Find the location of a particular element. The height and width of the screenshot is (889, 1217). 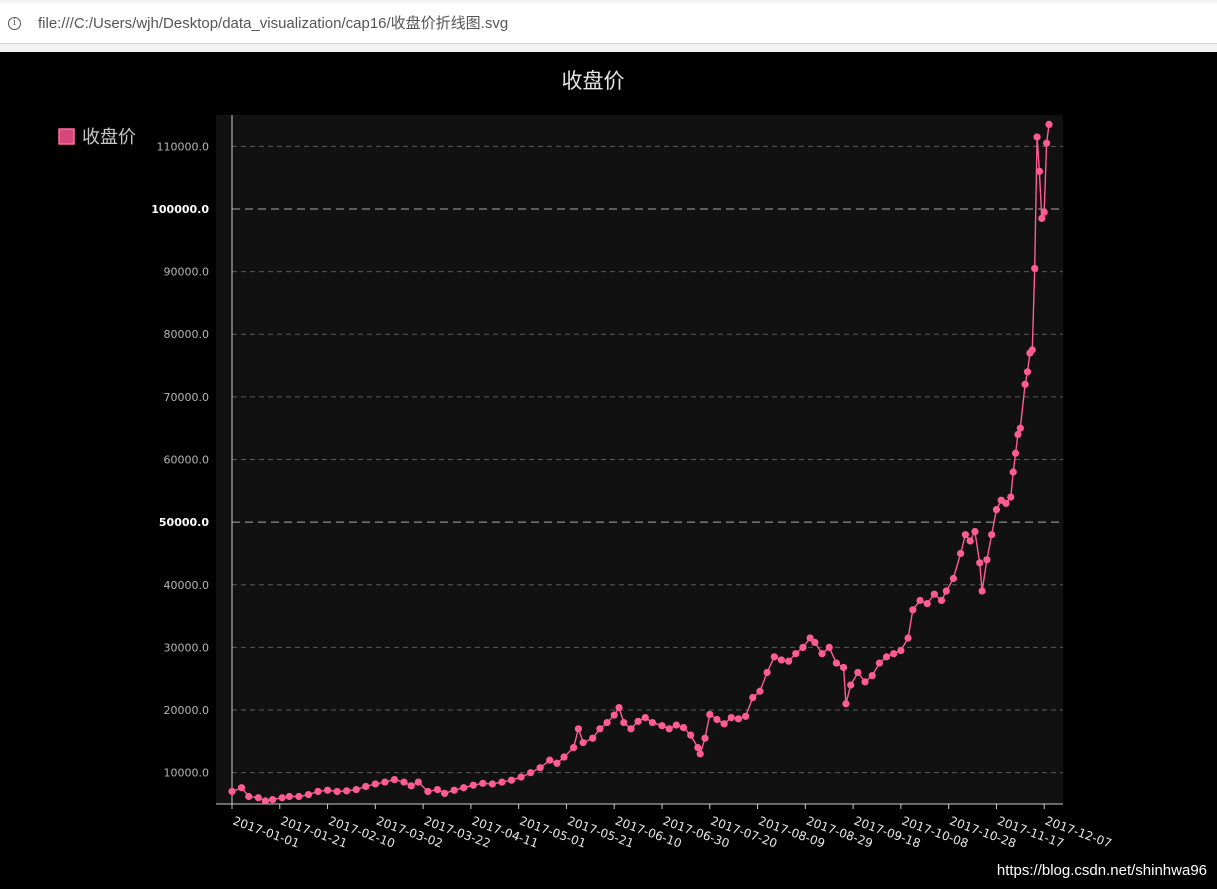

legend-swatch is located at coordinates (66, 136).